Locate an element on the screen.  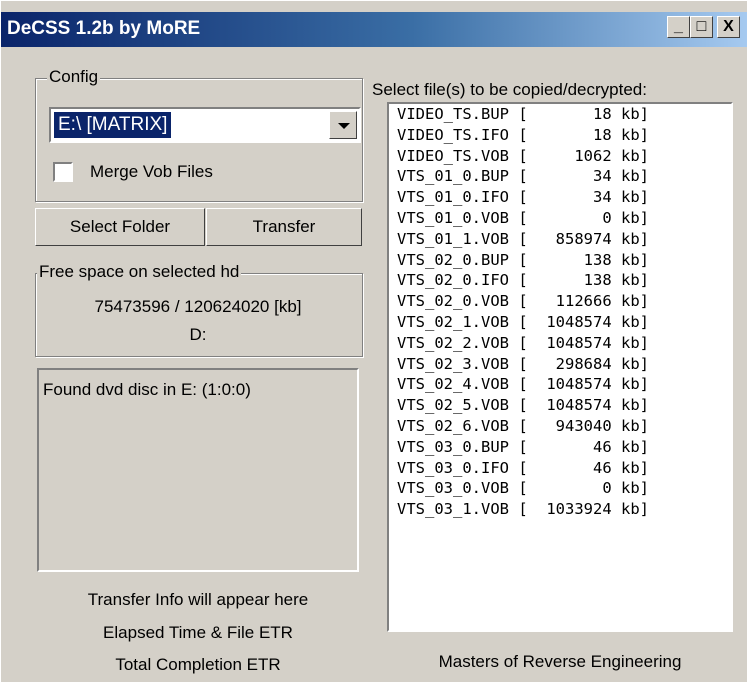
file-list-item: VTS_02_2.VOB [ 1048574 kb] is located at coordinates (560, 343).